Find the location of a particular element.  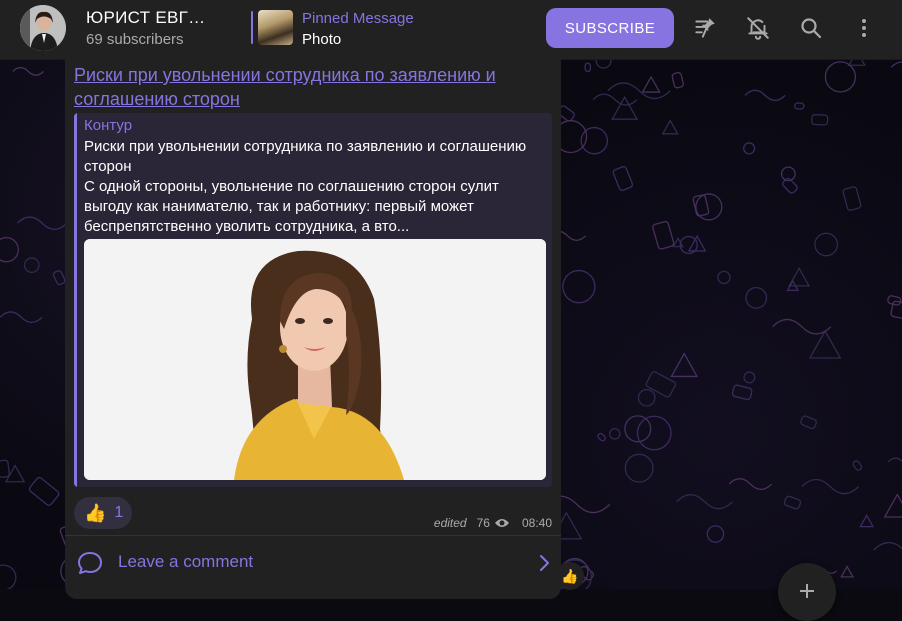

thumbs-up-icon: 👍 is located at coordinates (95, 512).